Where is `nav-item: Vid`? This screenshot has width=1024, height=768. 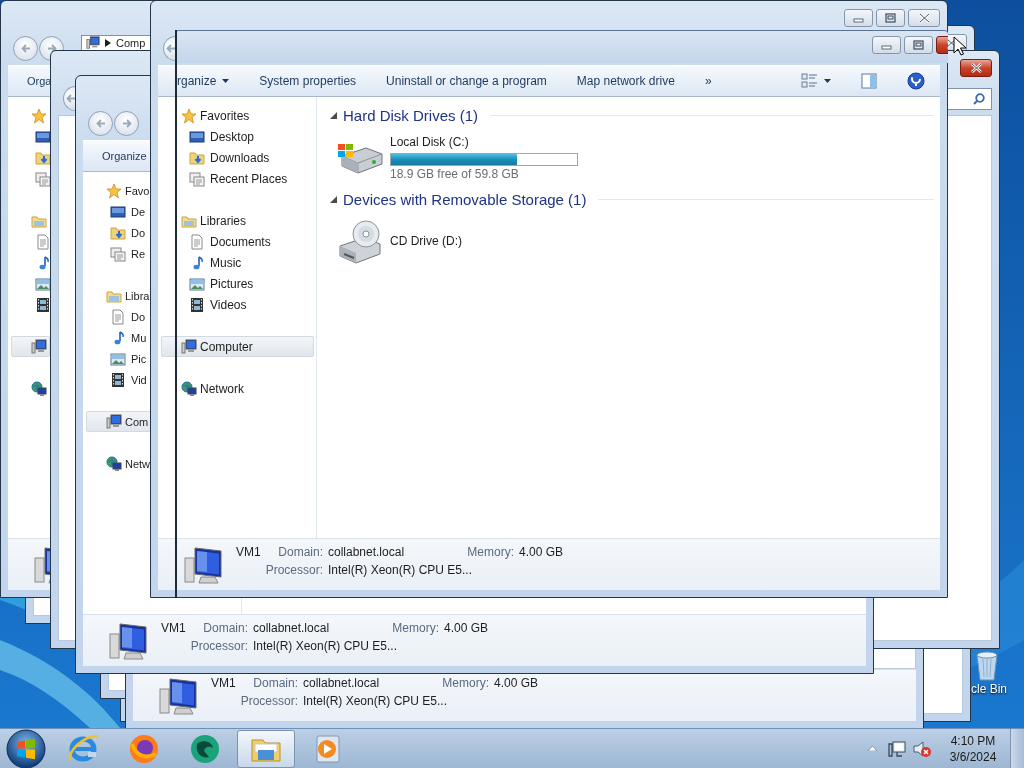
nav-item: Vid is located at coordinates (118, 379).